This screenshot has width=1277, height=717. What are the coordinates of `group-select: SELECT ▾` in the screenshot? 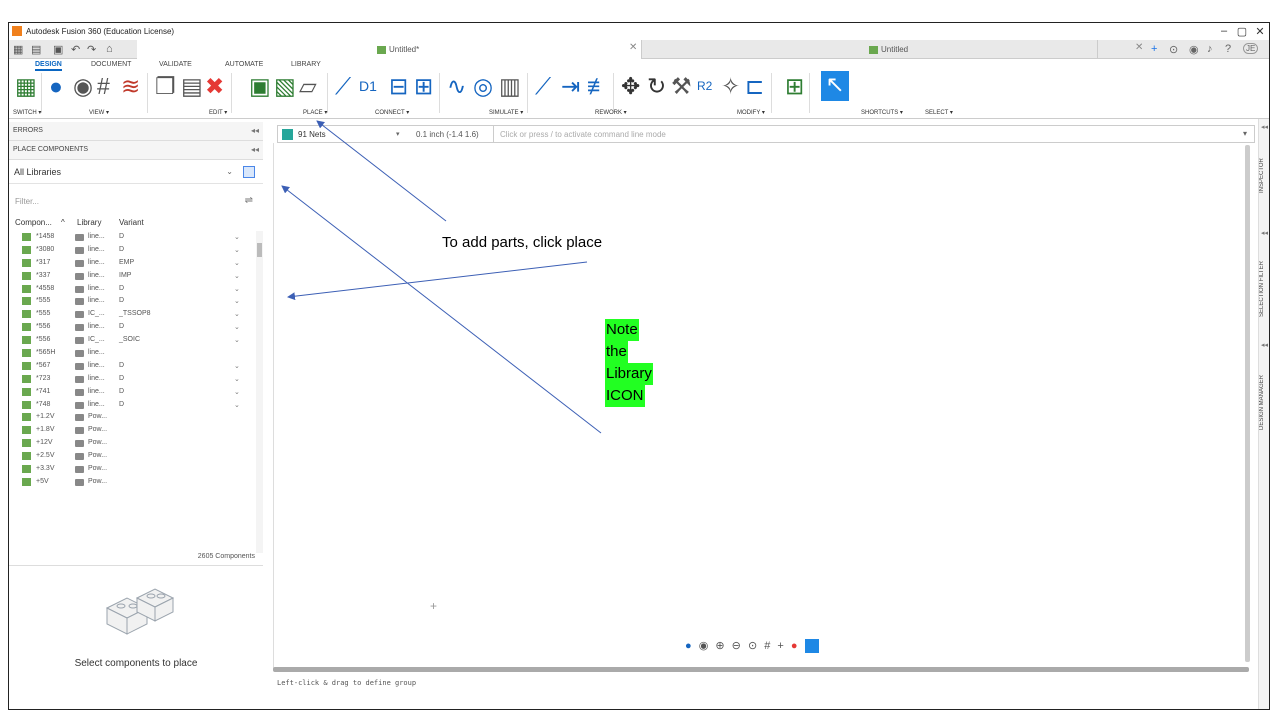 It's located at (939, 112).